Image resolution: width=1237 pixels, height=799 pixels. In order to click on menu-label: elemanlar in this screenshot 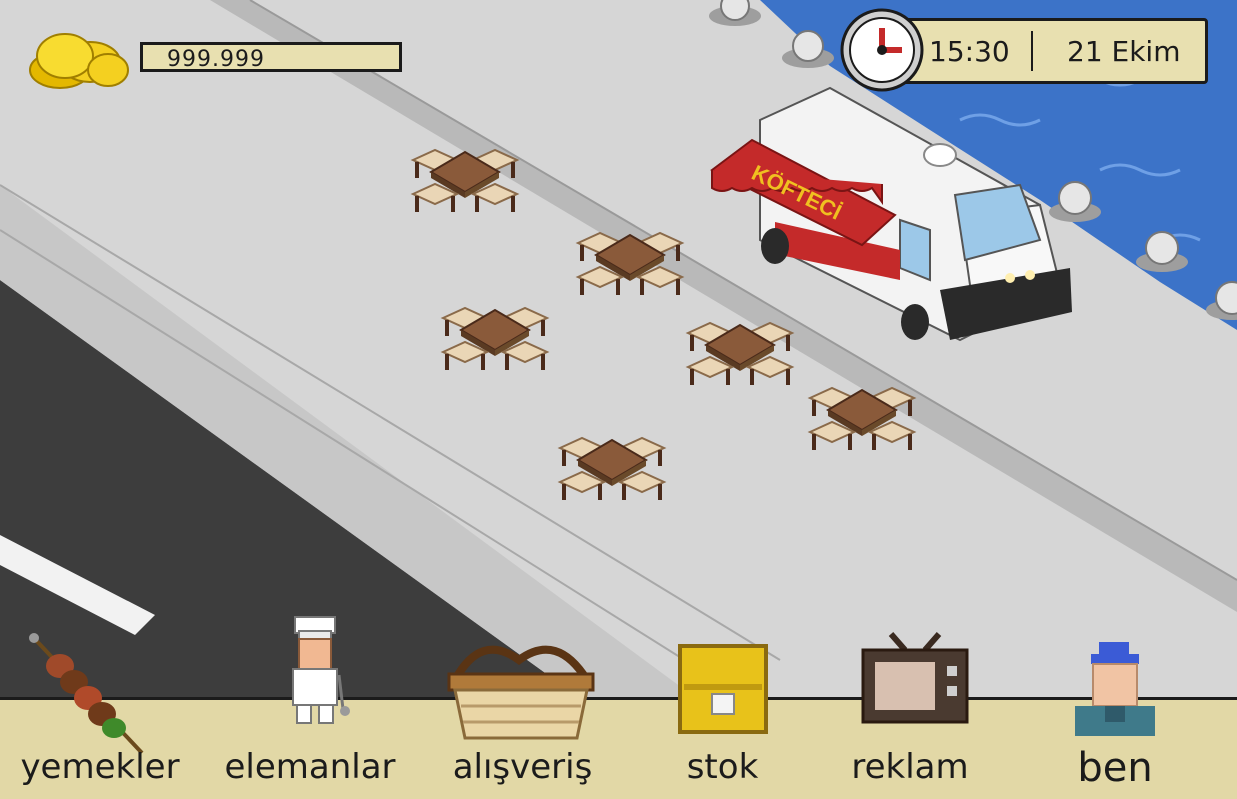, I will do `click(310, 767)`.